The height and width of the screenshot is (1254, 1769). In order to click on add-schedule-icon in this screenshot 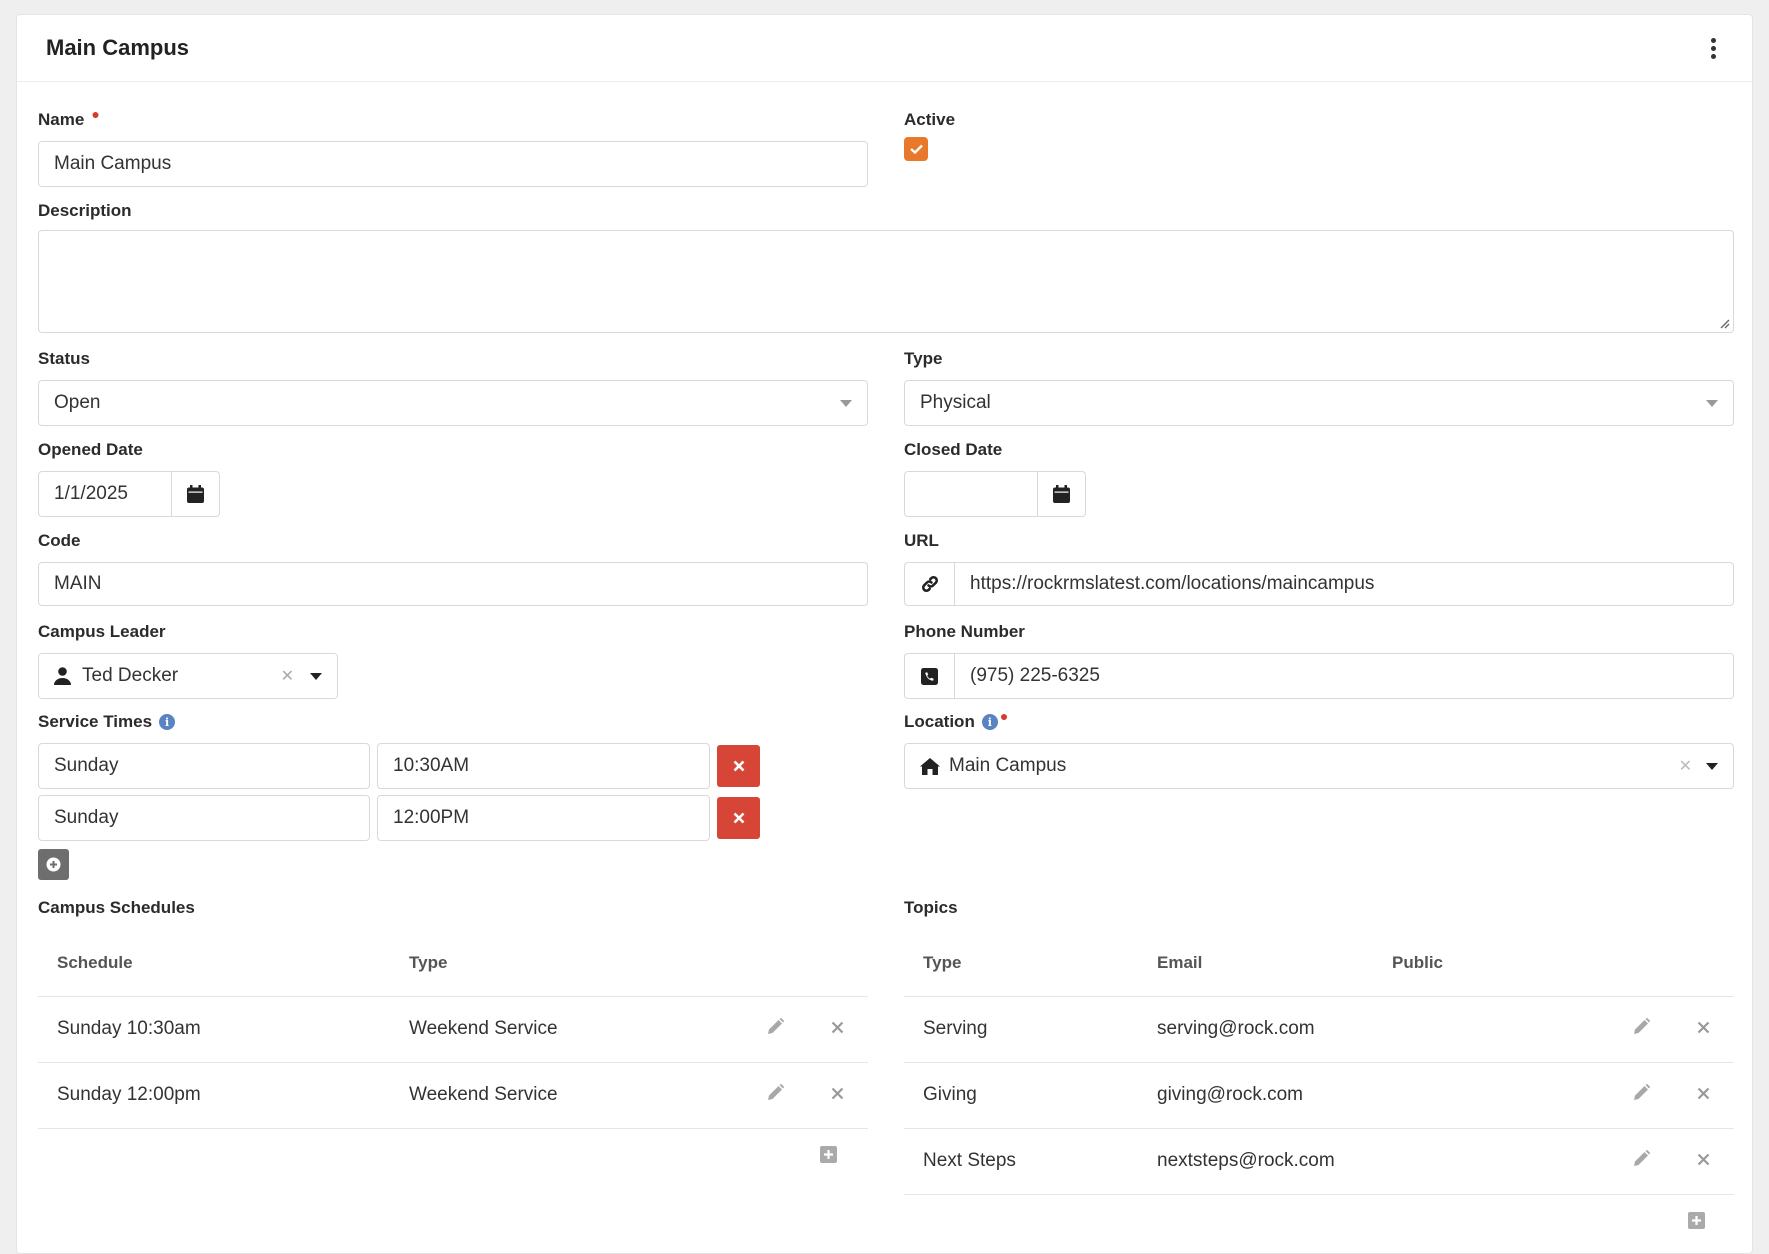, I will do `click(828, 1154)`.